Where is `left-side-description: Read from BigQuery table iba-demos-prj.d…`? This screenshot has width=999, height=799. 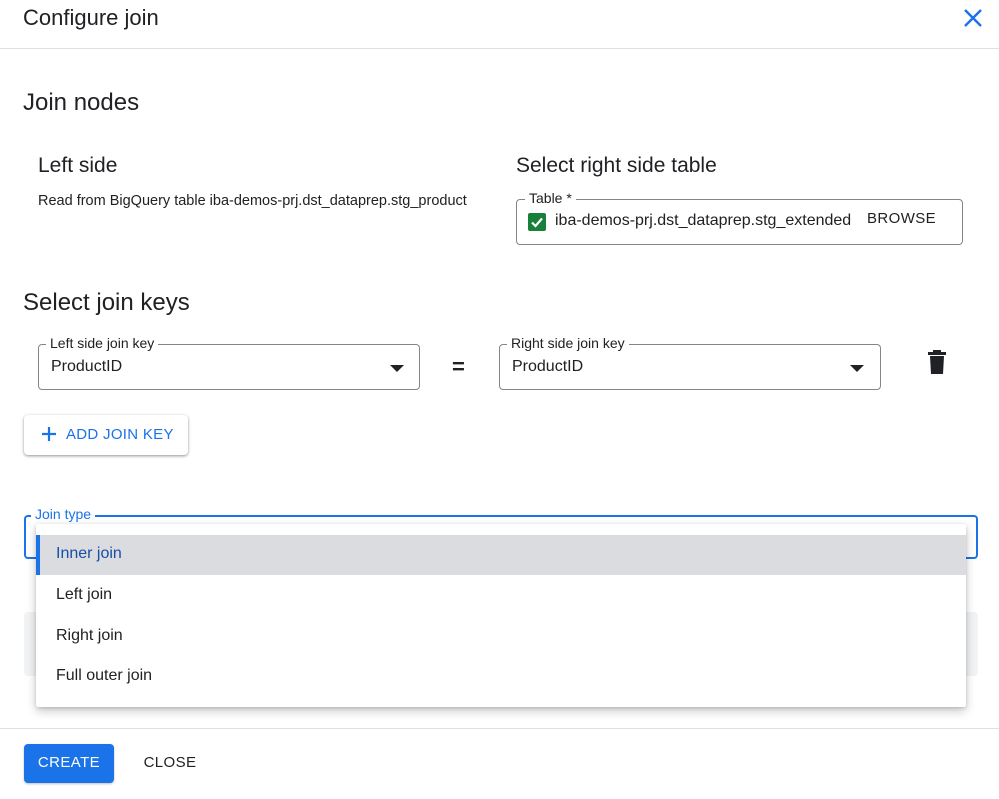 left-side-description: Read from BigQuery table iba-demos-prj.d… is located at coordinates (252, 201).